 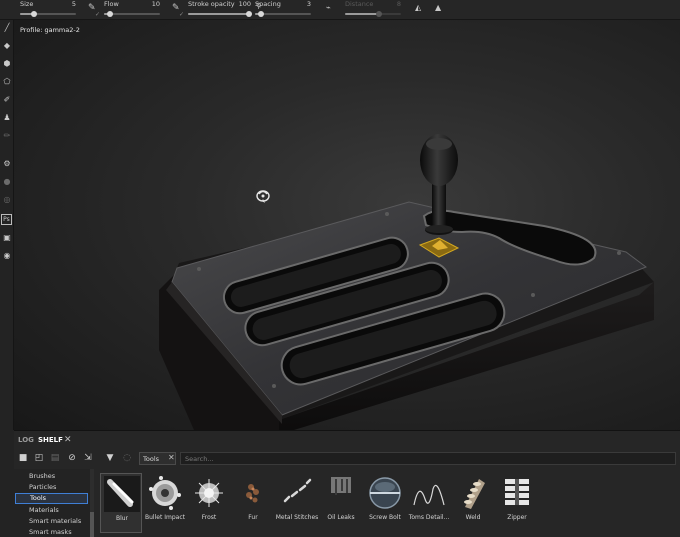 I want to click on save-icon: ▤, so click(x=55, y=458).